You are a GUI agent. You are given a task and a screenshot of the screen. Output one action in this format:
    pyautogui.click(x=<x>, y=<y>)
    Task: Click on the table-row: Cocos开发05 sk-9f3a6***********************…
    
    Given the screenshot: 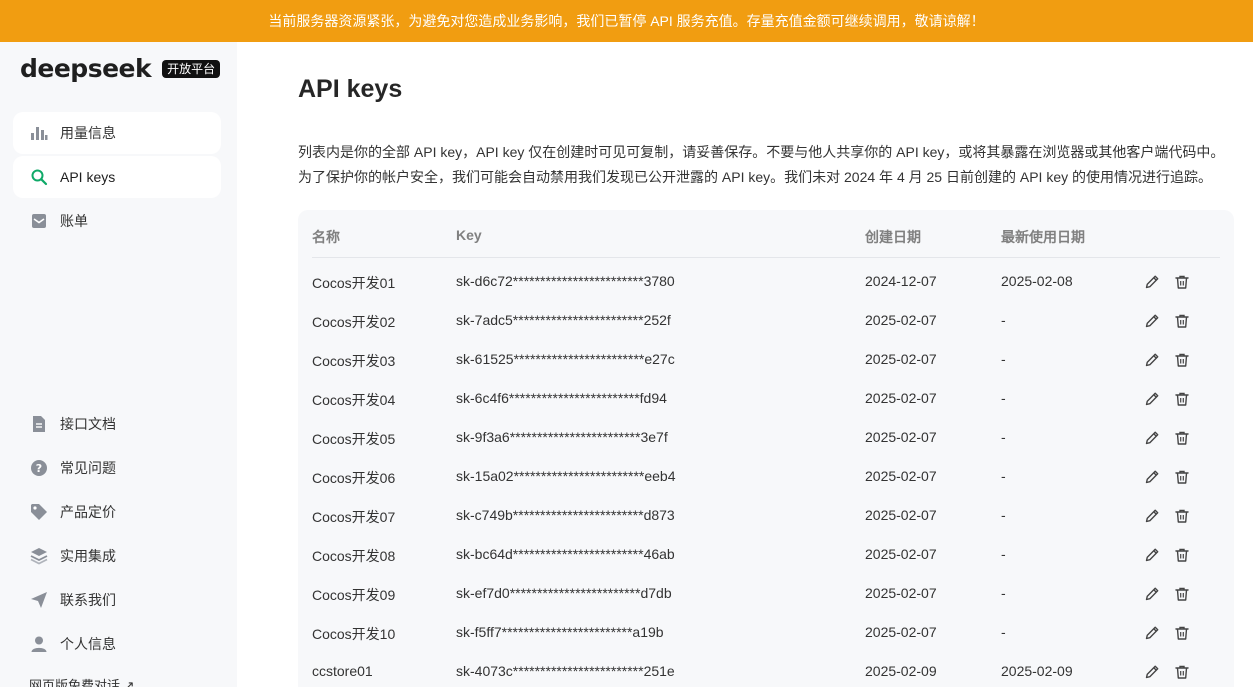 What is the action you would take?
    pyautogui.click(x=766, y=437)
    